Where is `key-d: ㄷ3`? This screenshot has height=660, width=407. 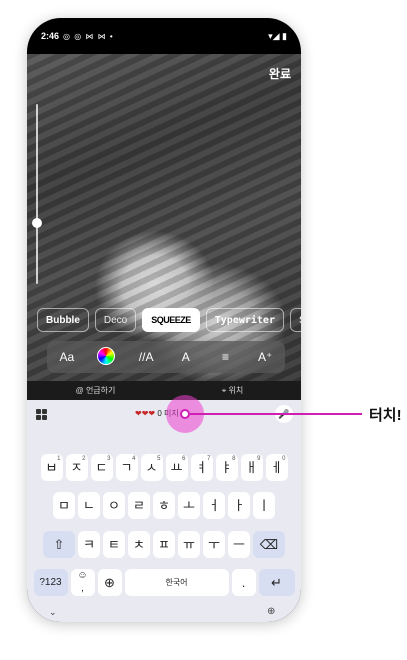
key-d: ㄷ3 is located at coordinates (101, 467).